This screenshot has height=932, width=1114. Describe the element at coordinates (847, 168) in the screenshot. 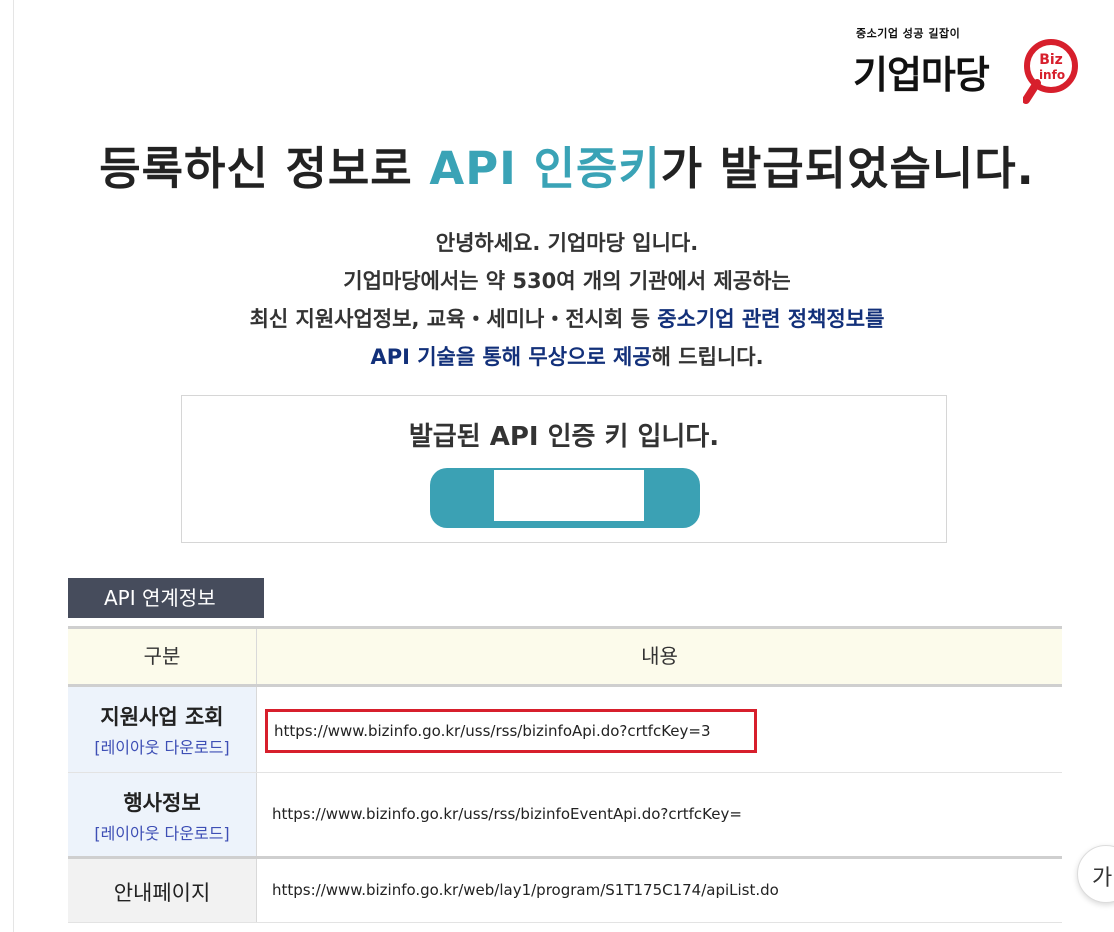

I see `title-suffix: 가 발급되었습니다.` at that location.